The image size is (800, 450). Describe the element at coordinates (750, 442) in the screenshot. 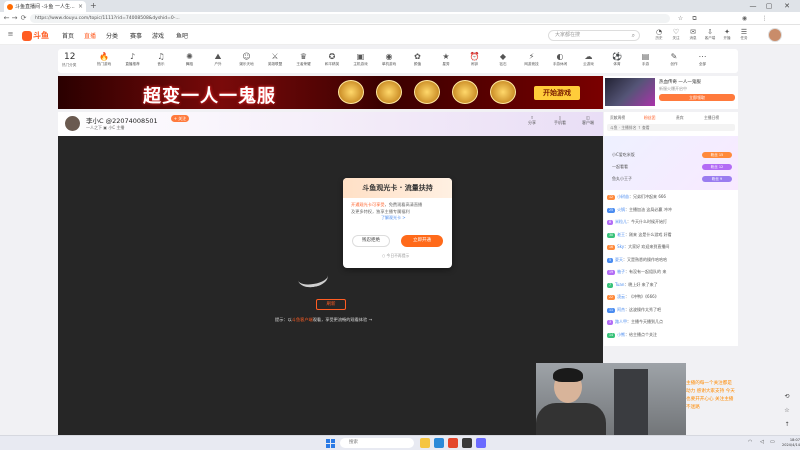

I see `wifi-icon: ◠` at that location.